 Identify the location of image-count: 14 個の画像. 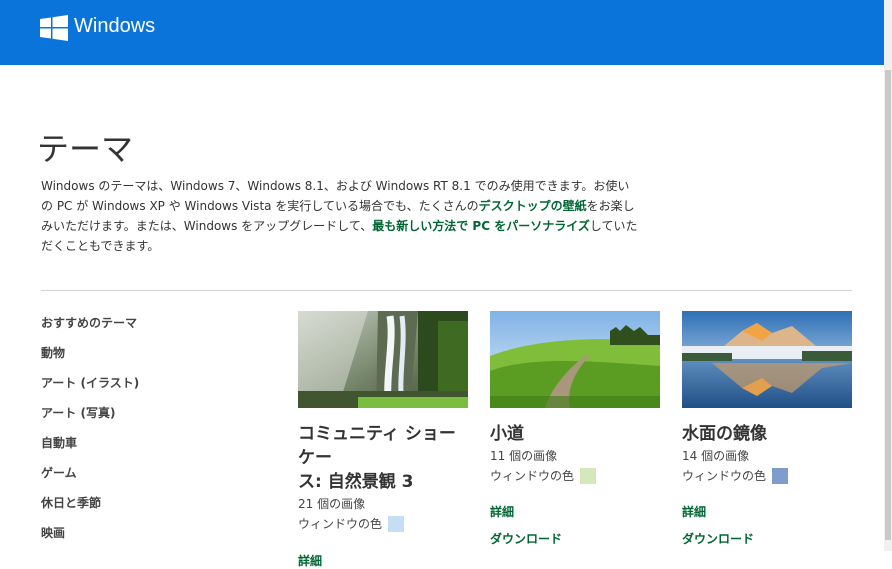
(716, 456).